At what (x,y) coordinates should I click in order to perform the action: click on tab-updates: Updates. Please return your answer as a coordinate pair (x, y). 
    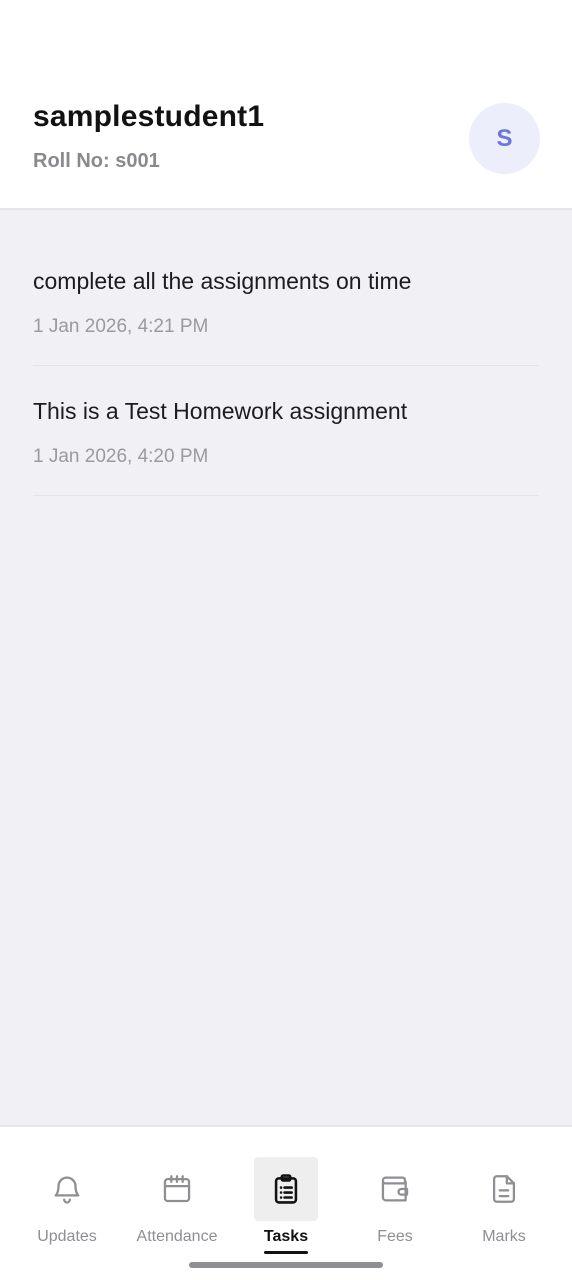
    Looking at the image, I should click on (67, 1203).